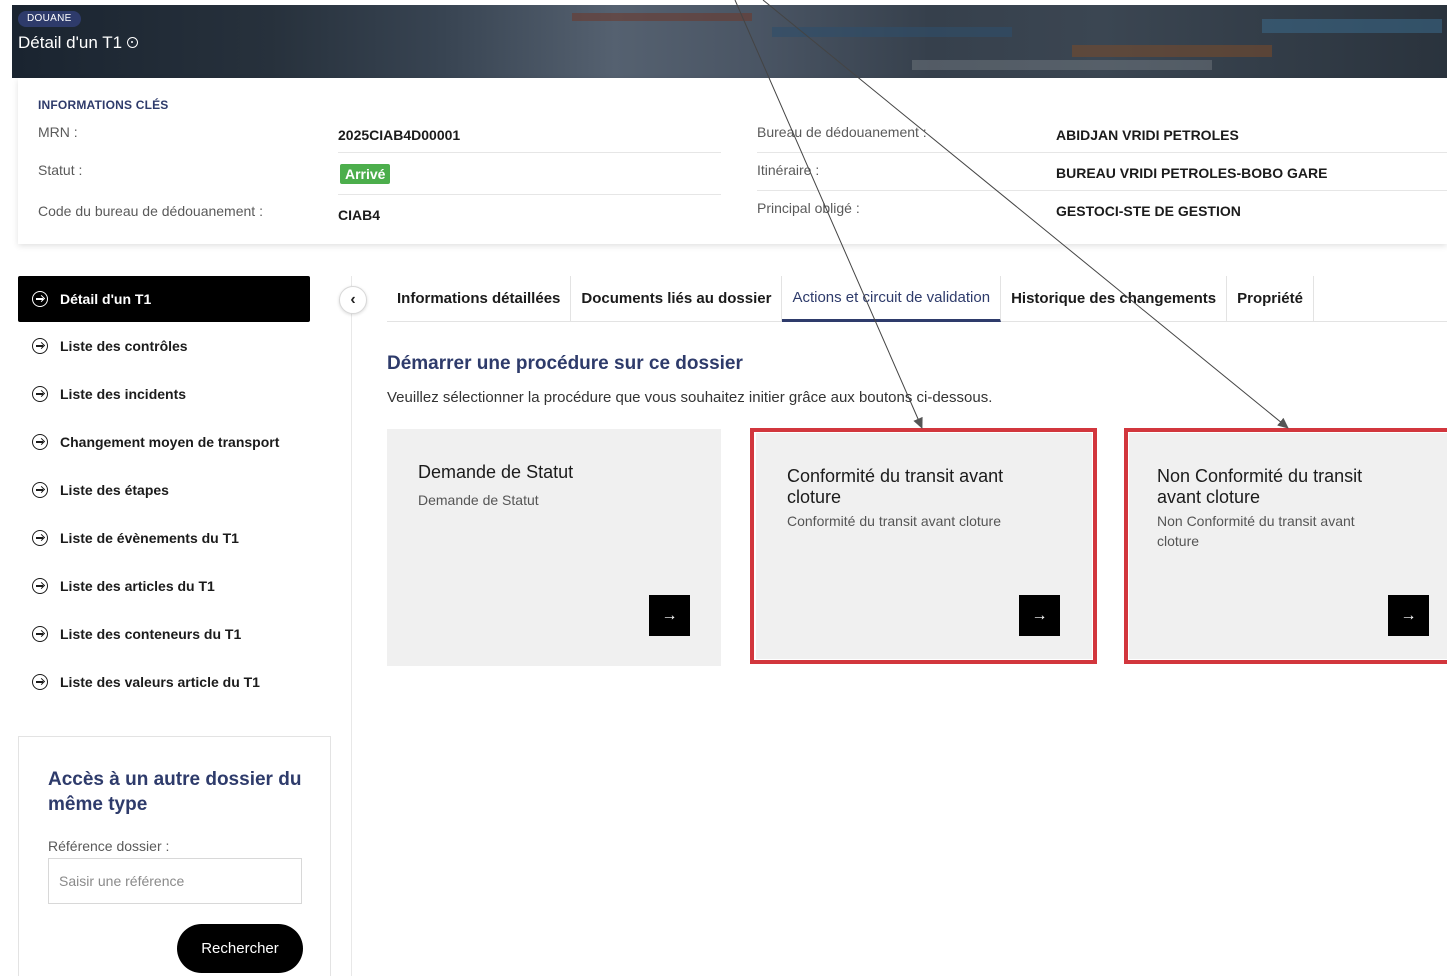 Image resolution: width=1447 pixels, height=976 pixels. I want to click on douane-badge: DOUANE, so click(49, 19).